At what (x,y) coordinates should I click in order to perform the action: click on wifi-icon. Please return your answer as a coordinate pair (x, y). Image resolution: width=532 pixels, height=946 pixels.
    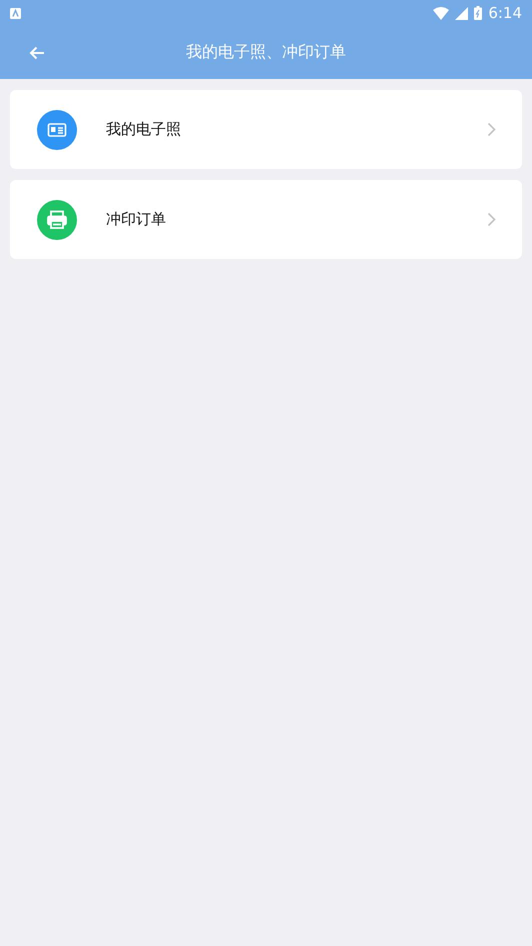
    Looking at the image, I should click on (441, 13).